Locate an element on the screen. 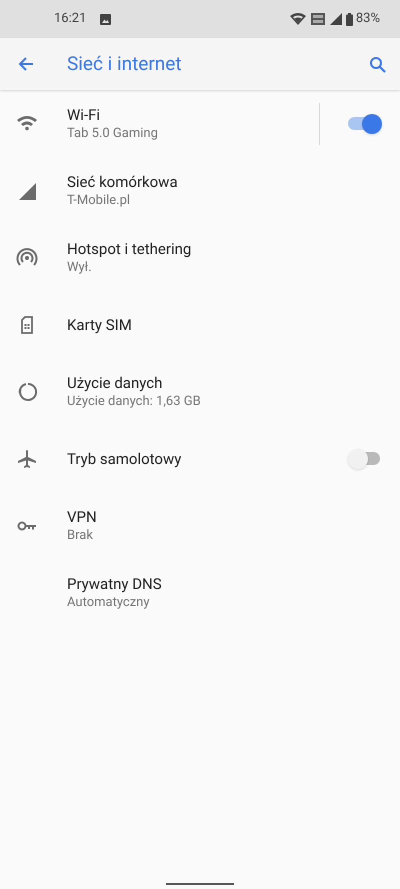  settings-item: Prywatny DNS Automatyczny is located at coordinates (200, 592).